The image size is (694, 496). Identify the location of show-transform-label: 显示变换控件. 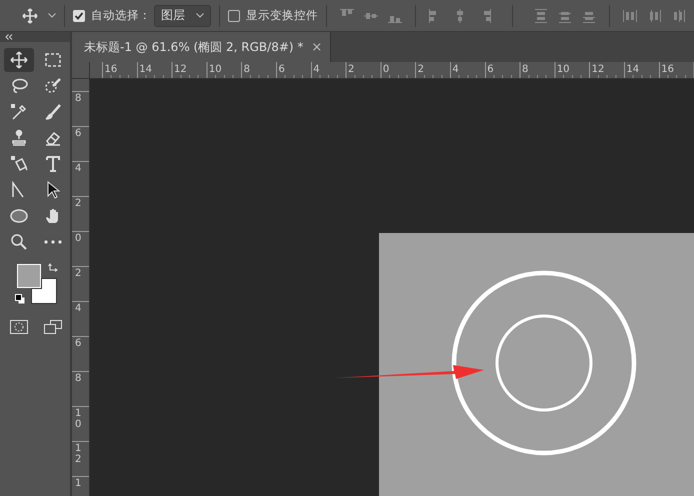
(282, 15).